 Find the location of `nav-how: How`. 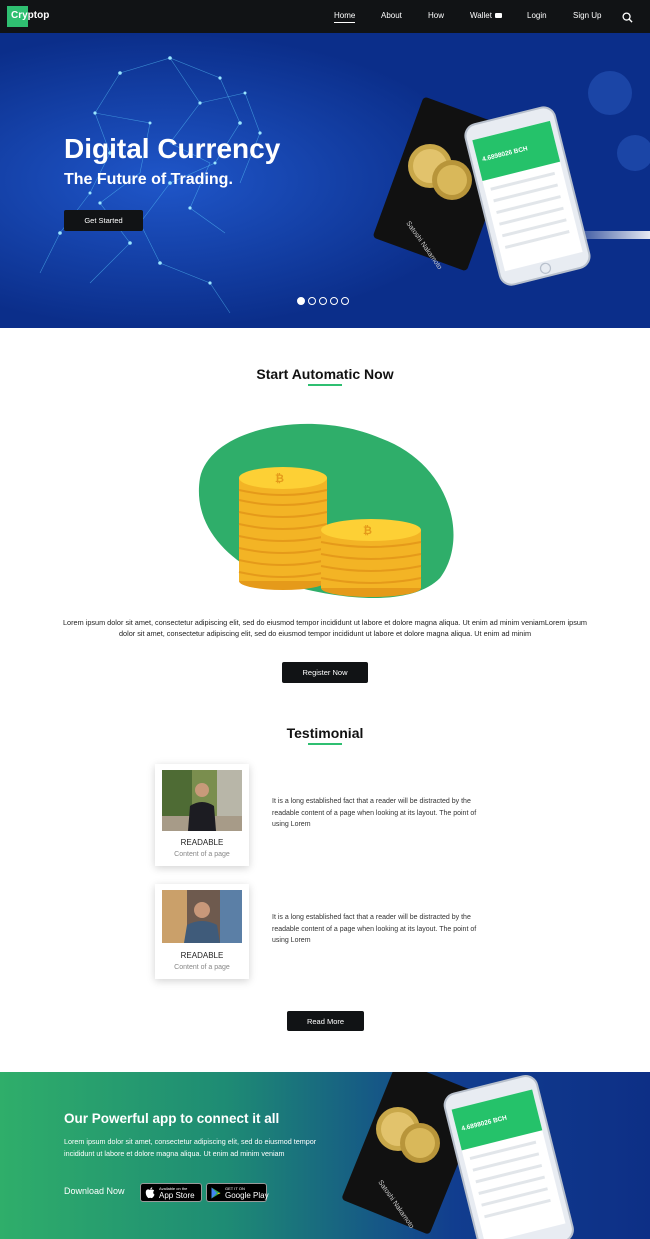

nav-how: How is located at coordinates (436, 15).